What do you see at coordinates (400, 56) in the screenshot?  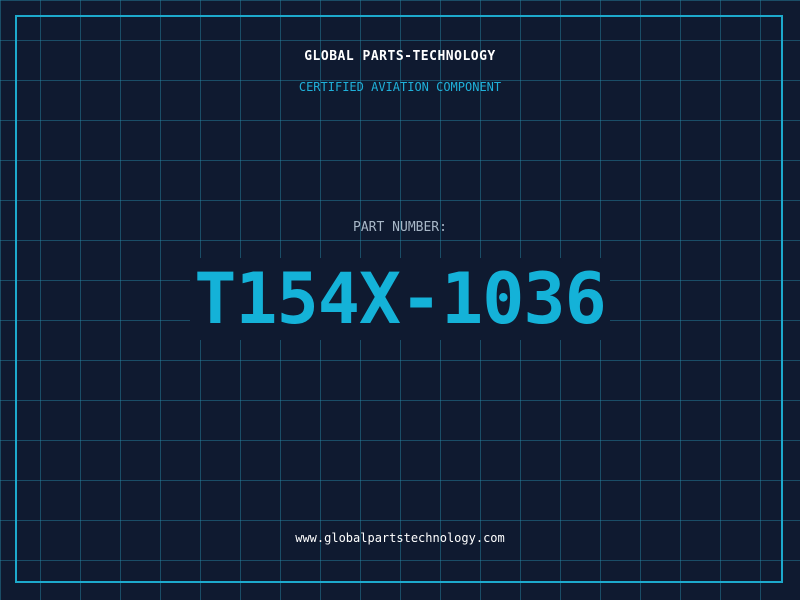 I see `company-name: GLOBAL PARTS-TECHNOLOGY` at bounding box center [400, 56].